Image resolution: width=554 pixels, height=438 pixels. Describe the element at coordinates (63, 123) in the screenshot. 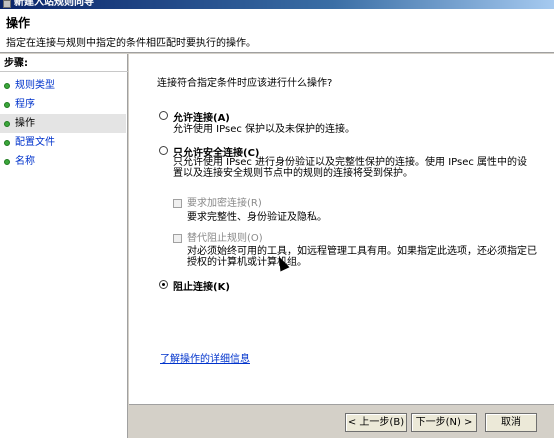

I see `step-action: 操作` at that location.